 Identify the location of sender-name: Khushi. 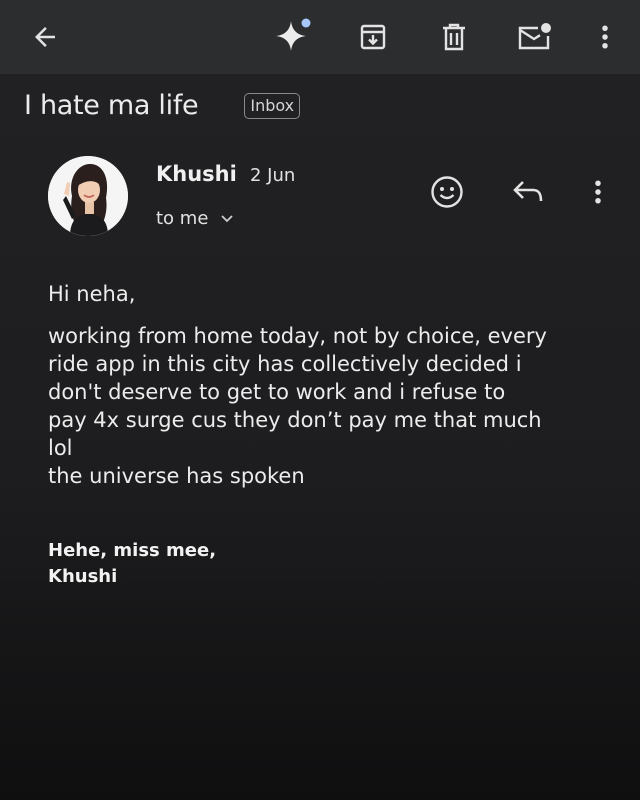
(196, 174).